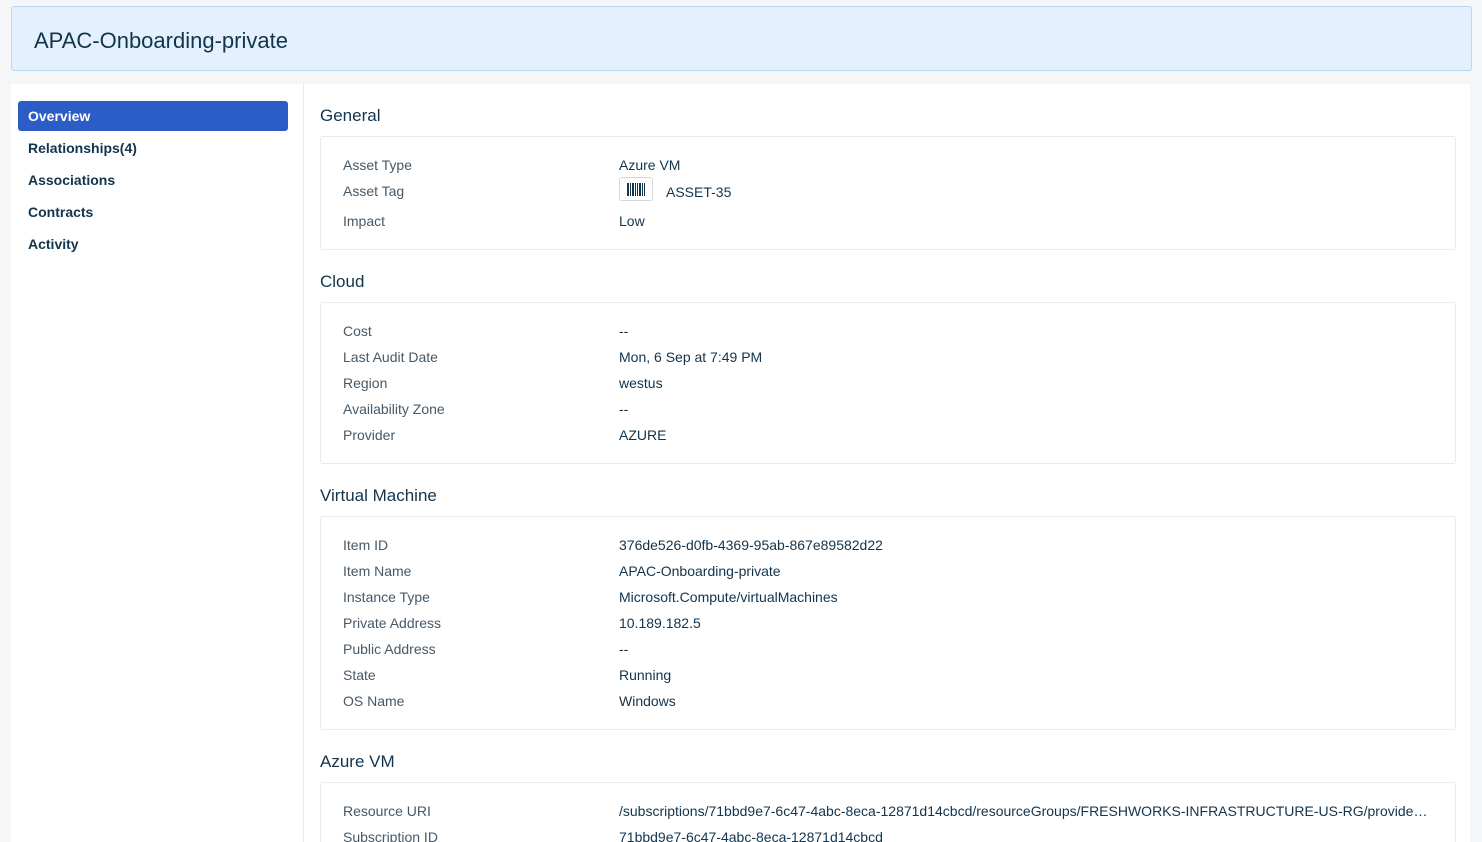 This screenshot has width=1482, height=842. I want to click on field-label: Item Name, so click(377, 571).